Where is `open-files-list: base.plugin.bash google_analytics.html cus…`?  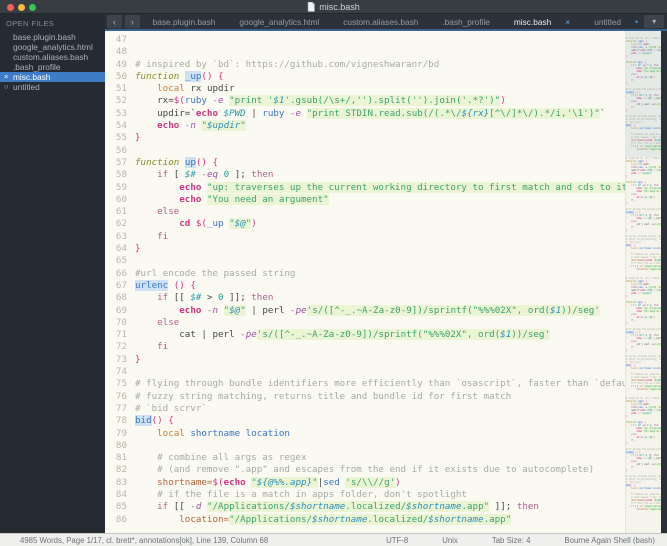
open-files-list: base.plugin.bash google_analytics.html cus… is located at coordinates (52, 62).